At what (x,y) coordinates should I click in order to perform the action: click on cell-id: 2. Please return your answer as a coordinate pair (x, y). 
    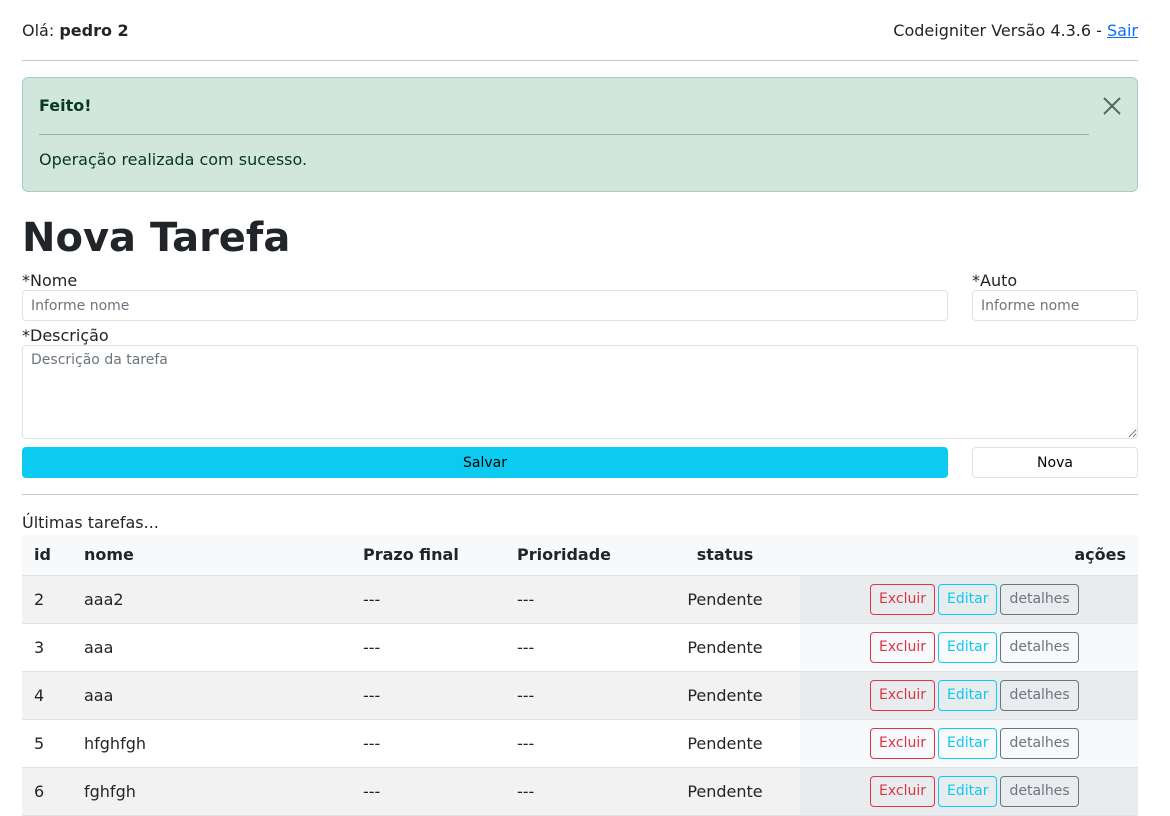
    Looking at the image, I should click on (47, 599).